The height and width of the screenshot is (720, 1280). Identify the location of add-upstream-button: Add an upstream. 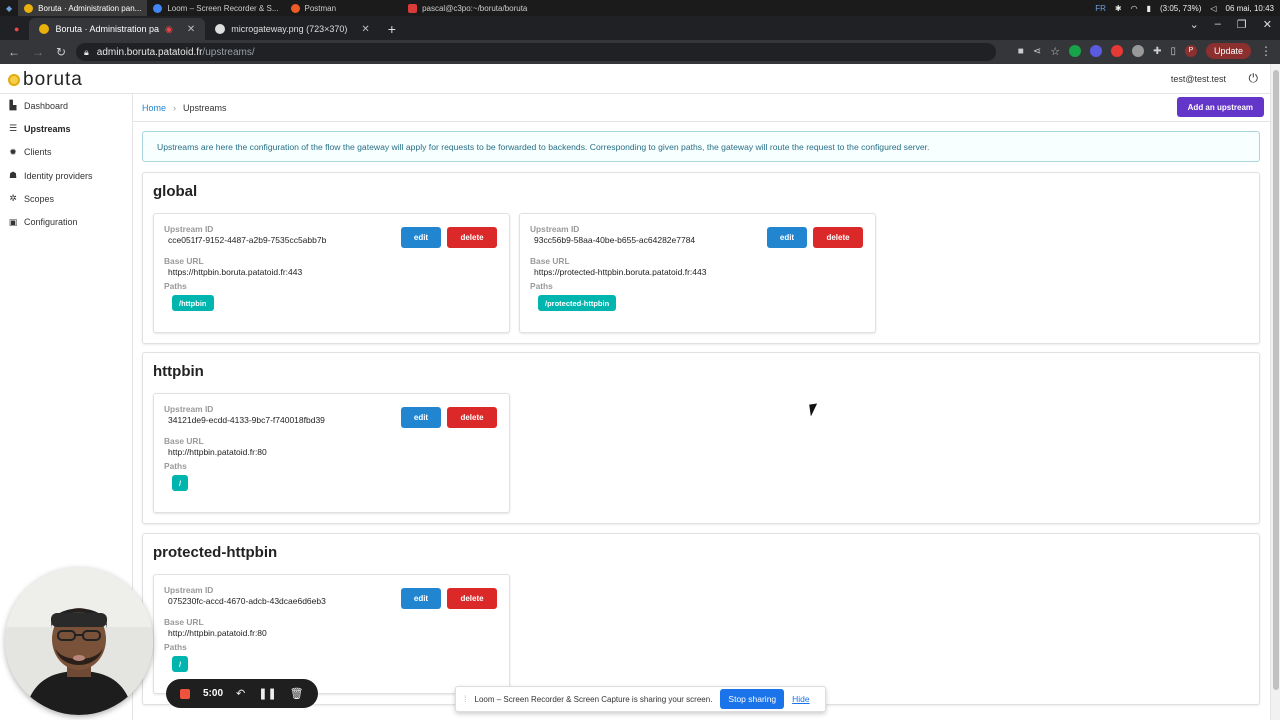
(1220, 107).